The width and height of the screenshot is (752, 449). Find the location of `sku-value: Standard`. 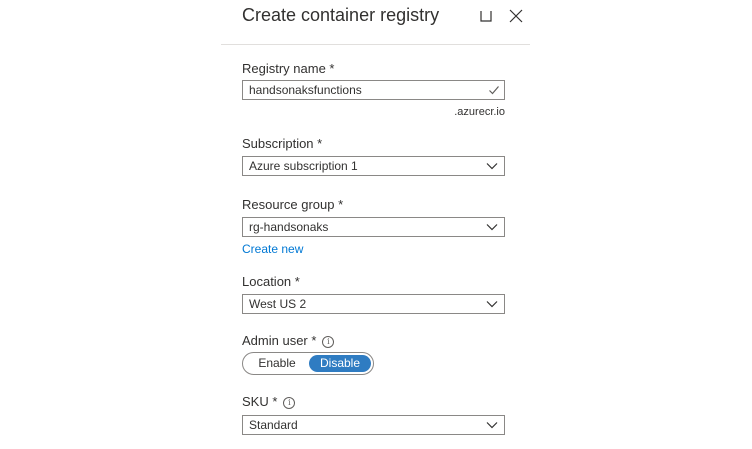

sku-value: Standard is located at coordinates (273, 425).